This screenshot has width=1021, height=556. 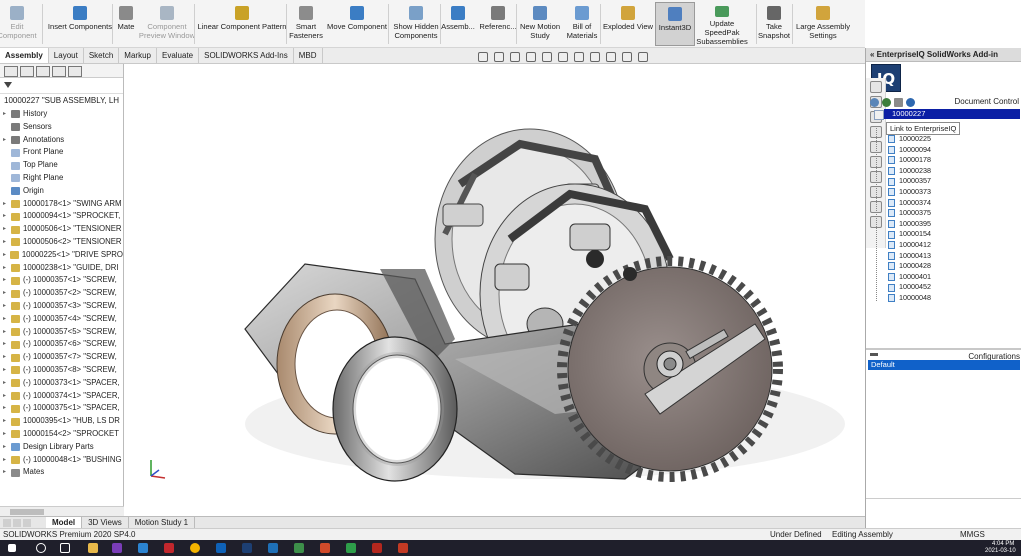 What do you see at coordinates (909, 266) in the screenshot?
I see `document-tree-item: 10000428` at bounding box center [909, 266].